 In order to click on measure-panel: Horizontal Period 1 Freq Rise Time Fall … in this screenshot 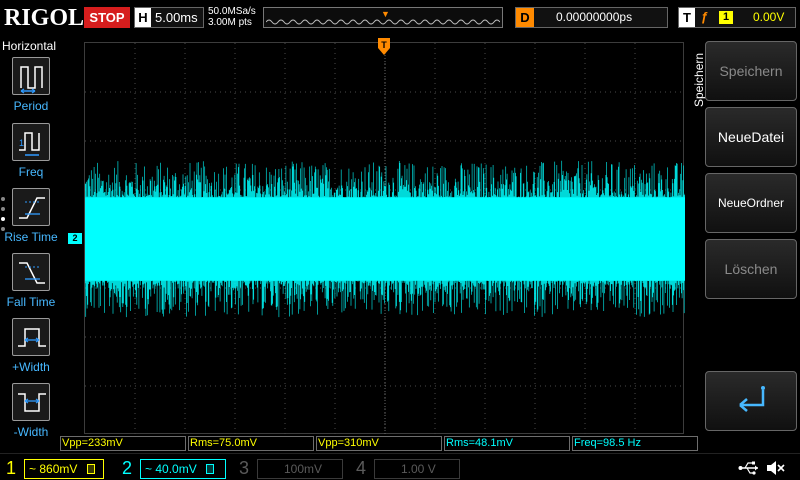, I will do `click(30, 244)`.